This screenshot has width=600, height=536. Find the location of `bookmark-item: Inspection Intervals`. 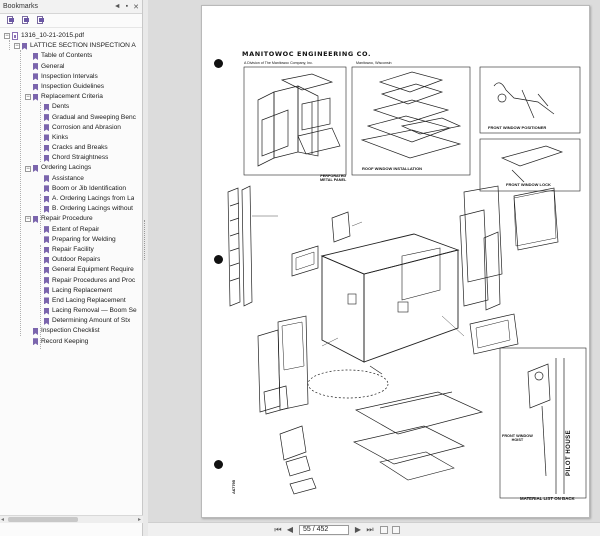

bookmark-item: Inspection Intervals is located at coordinates (71, 77).